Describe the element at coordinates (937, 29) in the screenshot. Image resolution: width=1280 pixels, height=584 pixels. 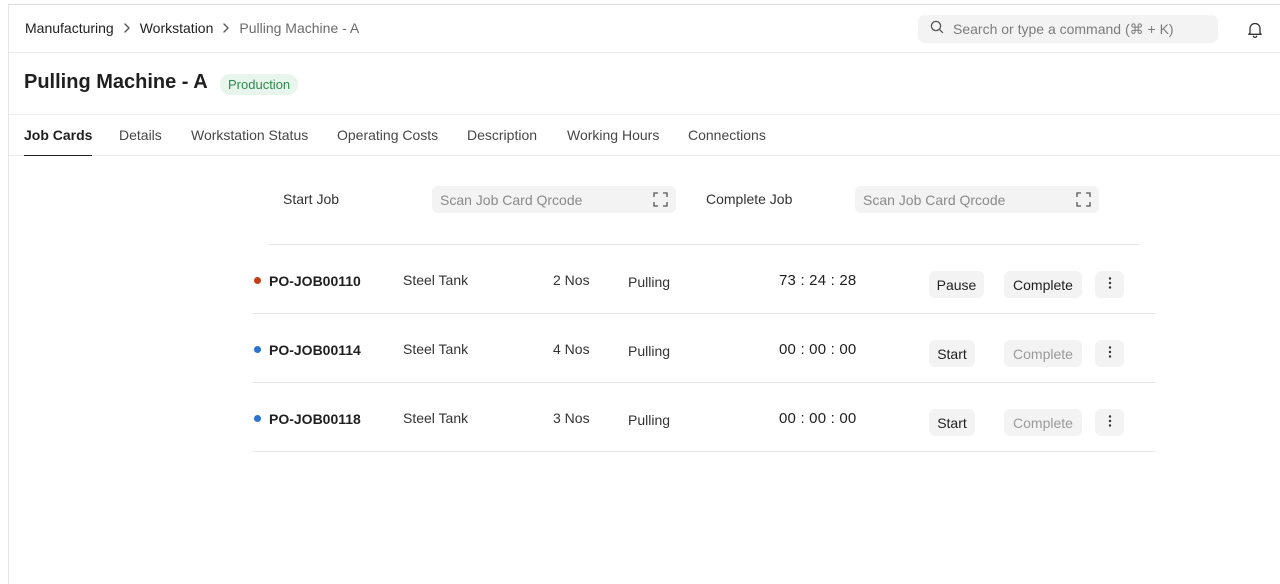
I see `search-icon` at that location.